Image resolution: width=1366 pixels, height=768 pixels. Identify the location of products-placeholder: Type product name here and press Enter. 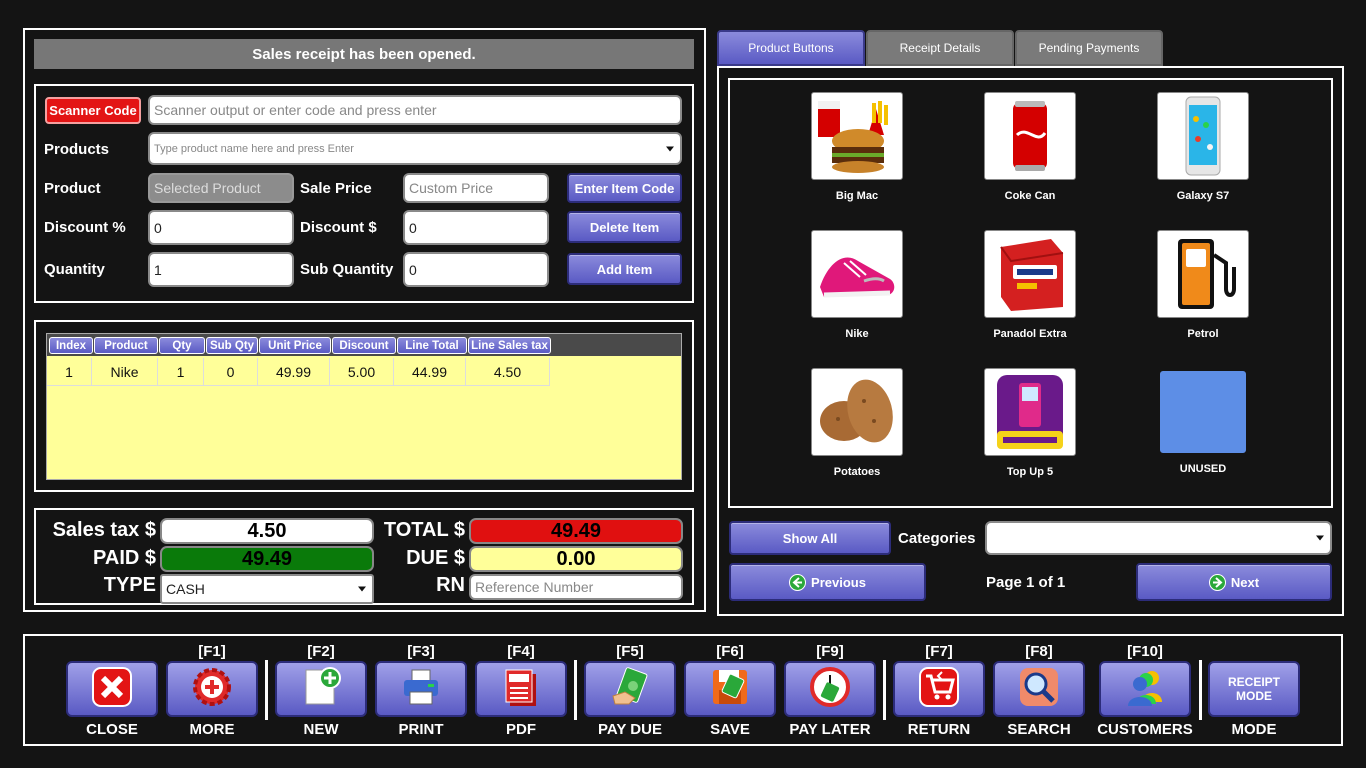
(254, 148).